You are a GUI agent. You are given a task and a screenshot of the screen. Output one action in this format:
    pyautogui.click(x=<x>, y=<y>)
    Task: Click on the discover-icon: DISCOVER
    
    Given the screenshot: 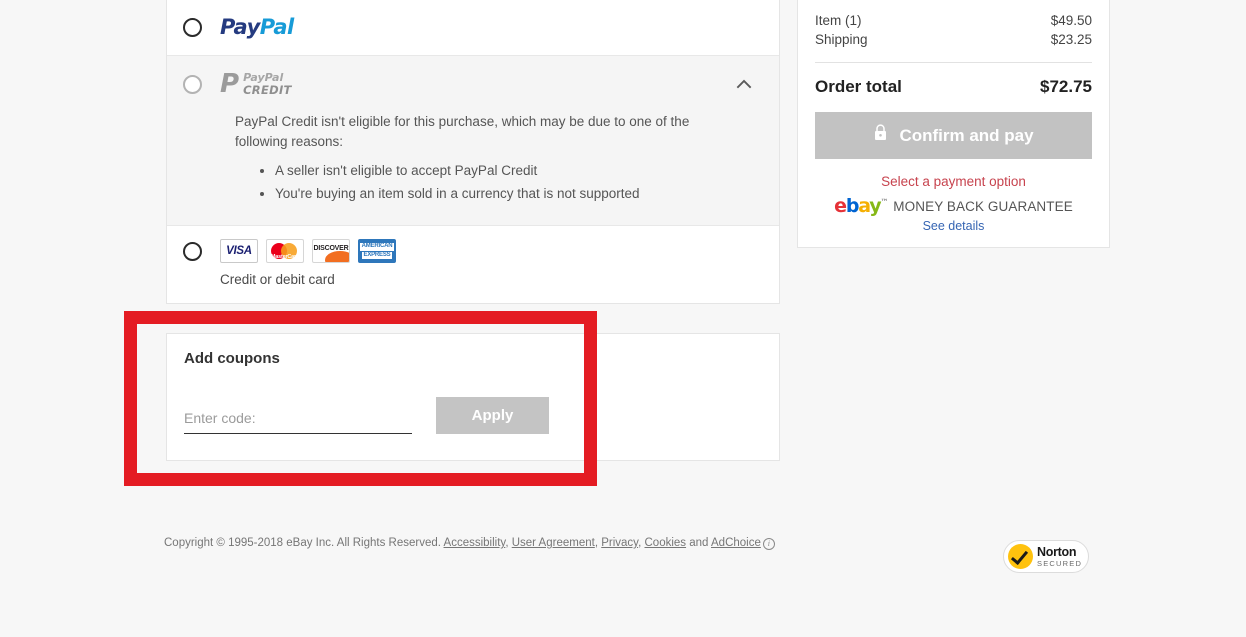 What is the action you would take?
    pyautogui.click(x=331, y=251)
    